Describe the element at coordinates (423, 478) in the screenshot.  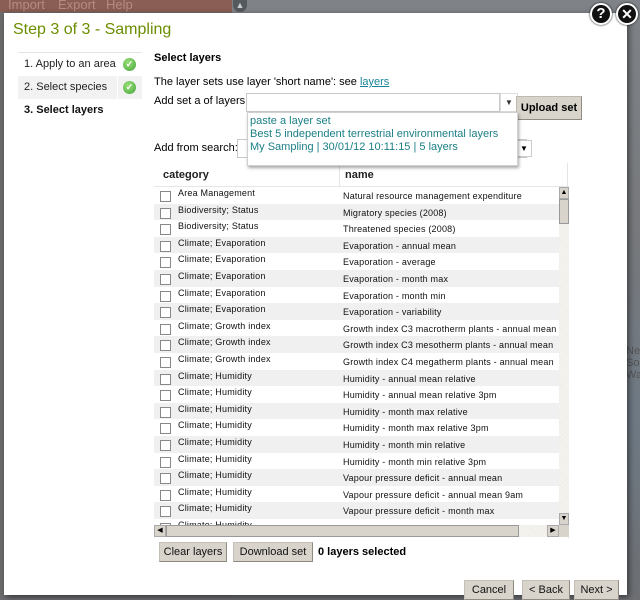
I see `cell-name: Vapour pressure deficit - annual mean` at that location.